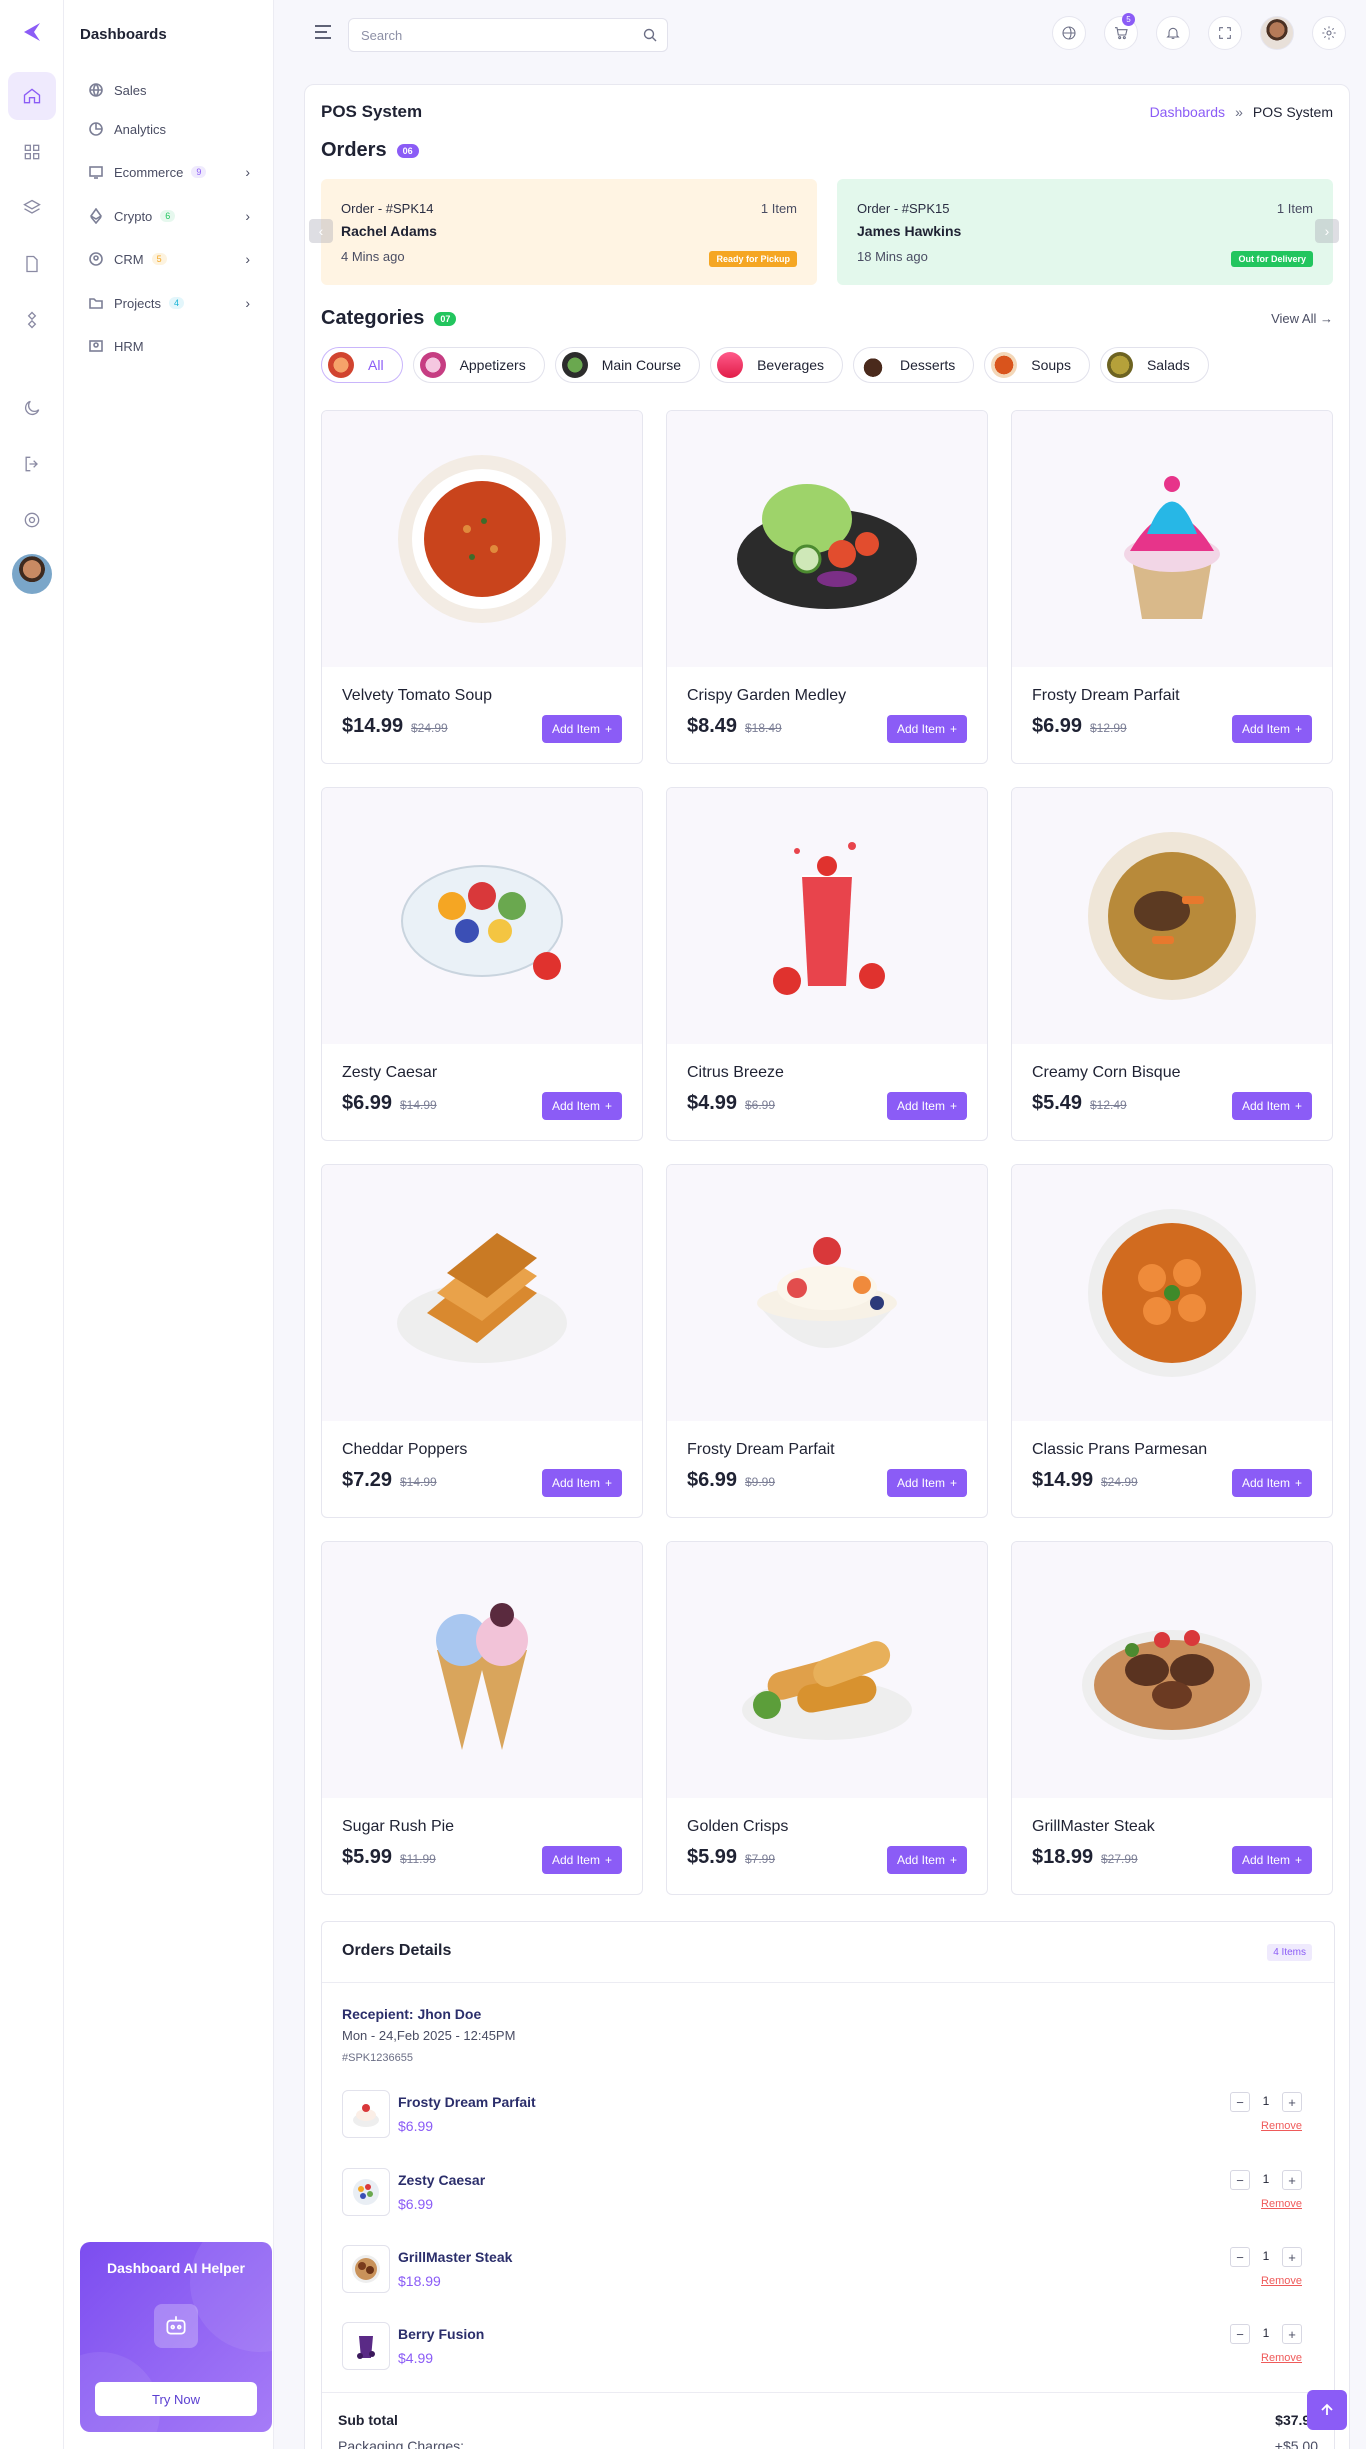  What do you see at coordinates (1121, 31) in the screenshot?
I see `cart-icon: 5` at bounding box center [1121, 31].